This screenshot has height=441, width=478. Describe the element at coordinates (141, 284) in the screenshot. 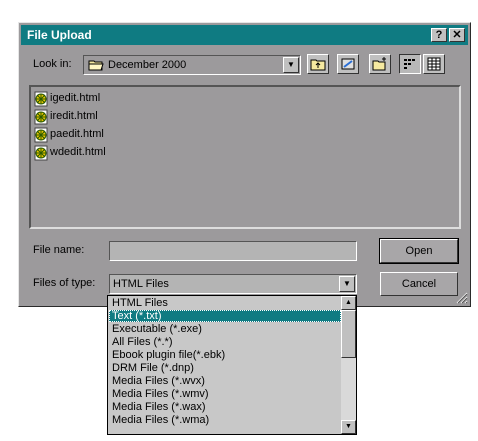

I see `files-of-type-value: HTML Files` at that location.